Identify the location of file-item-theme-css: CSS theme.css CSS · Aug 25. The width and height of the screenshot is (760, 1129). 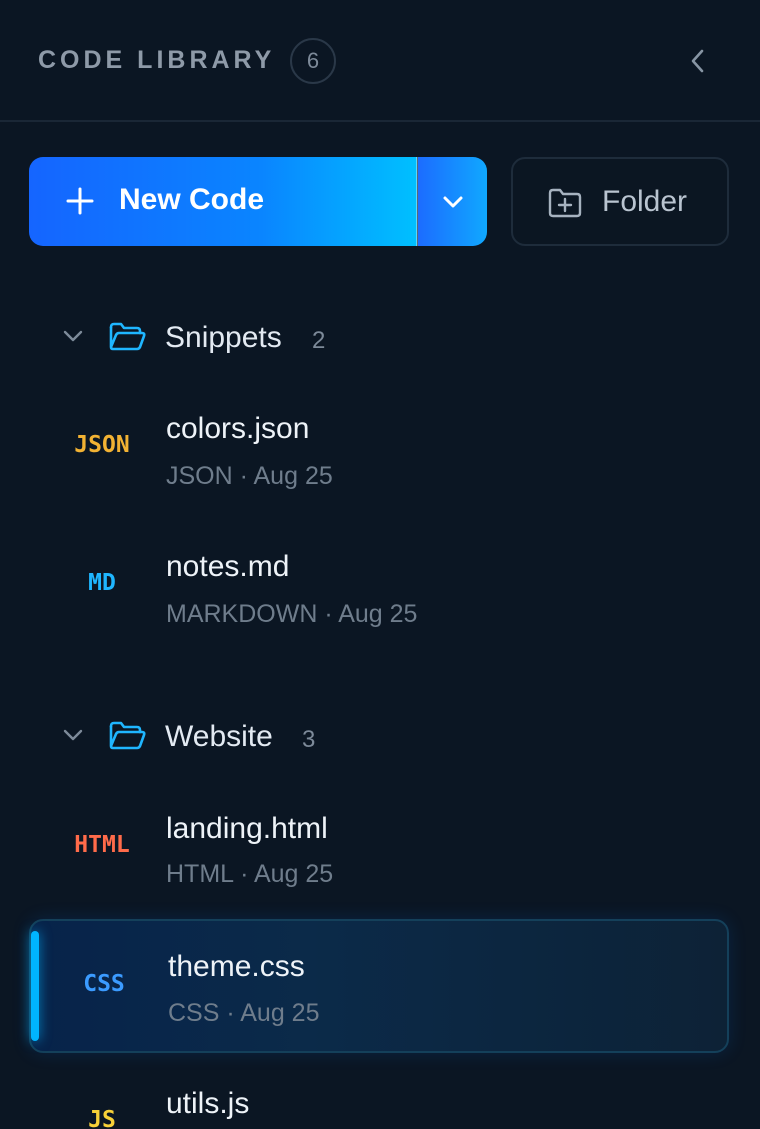
(379, 986).